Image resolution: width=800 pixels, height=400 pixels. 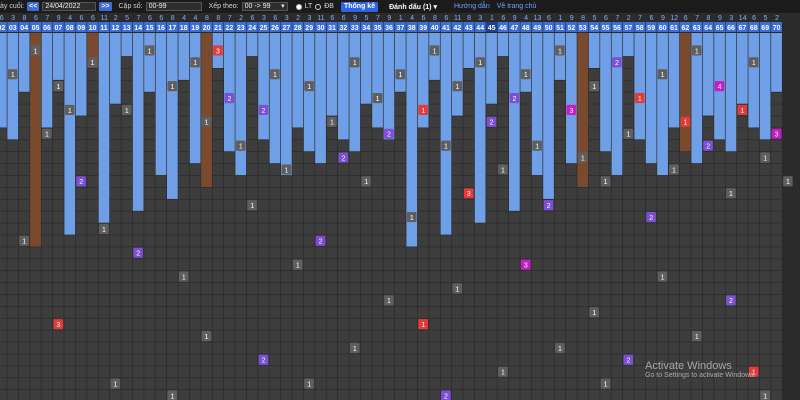 I want to click on count-label: 8, so click(x=583, y=18).